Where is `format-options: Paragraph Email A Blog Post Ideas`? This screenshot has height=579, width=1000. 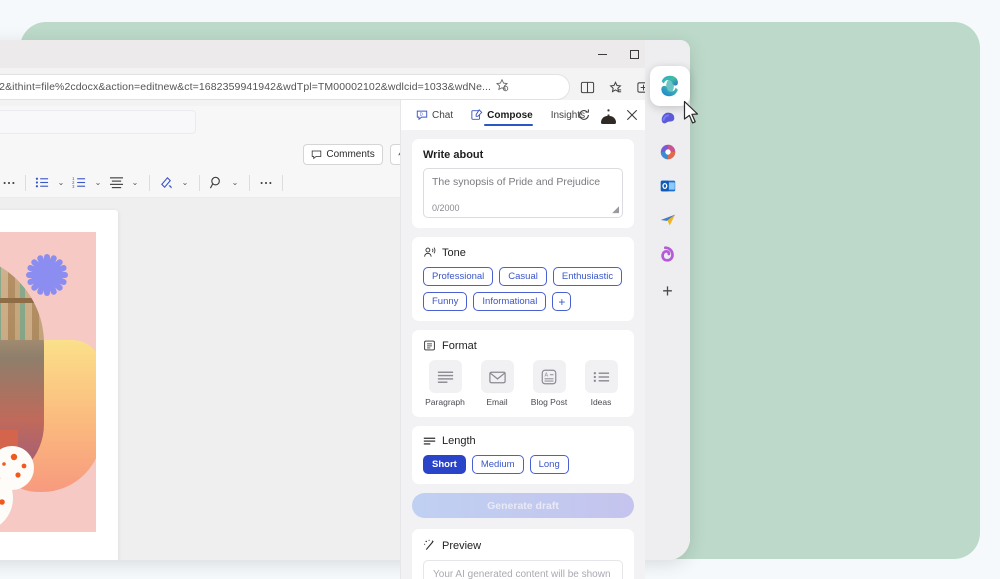 format-options: Paragraph Email A Blog Post Ideas is located at coordinates (523, 383).